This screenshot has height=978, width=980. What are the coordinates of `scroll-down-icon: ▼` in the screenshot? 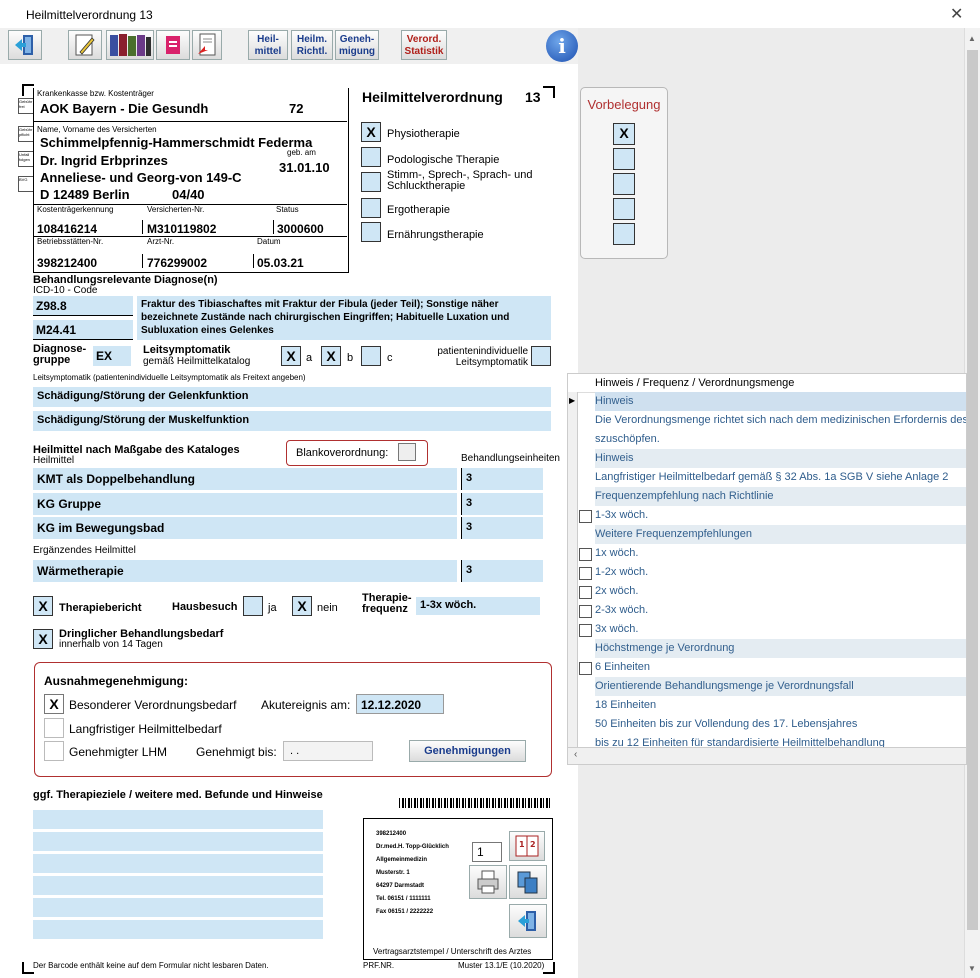 It's located at (972, 968).